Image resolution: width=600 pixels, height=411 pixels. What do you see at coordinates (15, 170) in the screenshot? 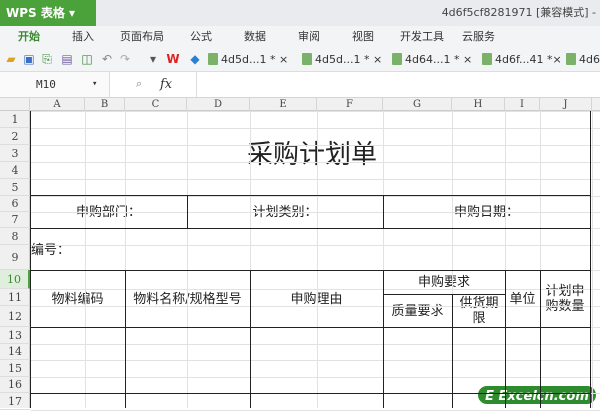
I see `row-header: 4` at bounding box center [15, 170].